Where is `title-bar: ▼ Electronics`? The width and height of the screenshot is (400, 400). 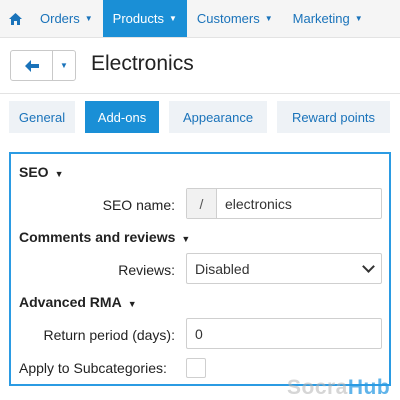
title-bar: ▼ Electronics is located at coordinates (200, 66).